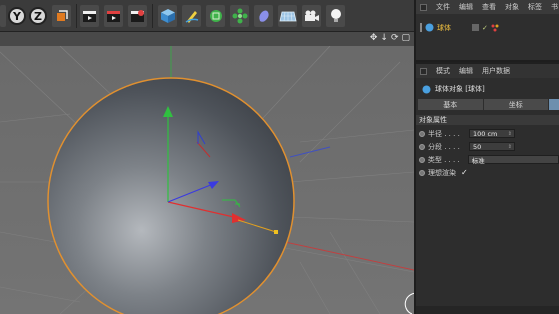 This screenshot has width=559, height=314. Describe the element at coordinates (38, 16) in the screenshot. I see `z-axis-lock-button: Z` at that location.